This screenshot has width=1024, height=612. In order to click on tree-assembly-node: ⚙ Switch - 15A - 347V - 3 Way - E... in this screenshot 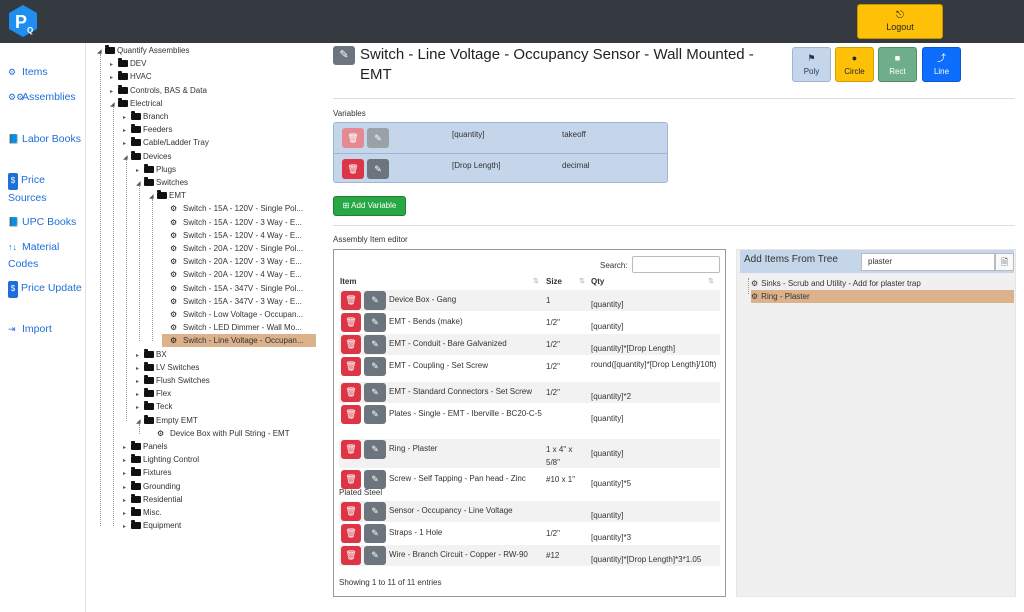, I will do `click(232, 301)`.